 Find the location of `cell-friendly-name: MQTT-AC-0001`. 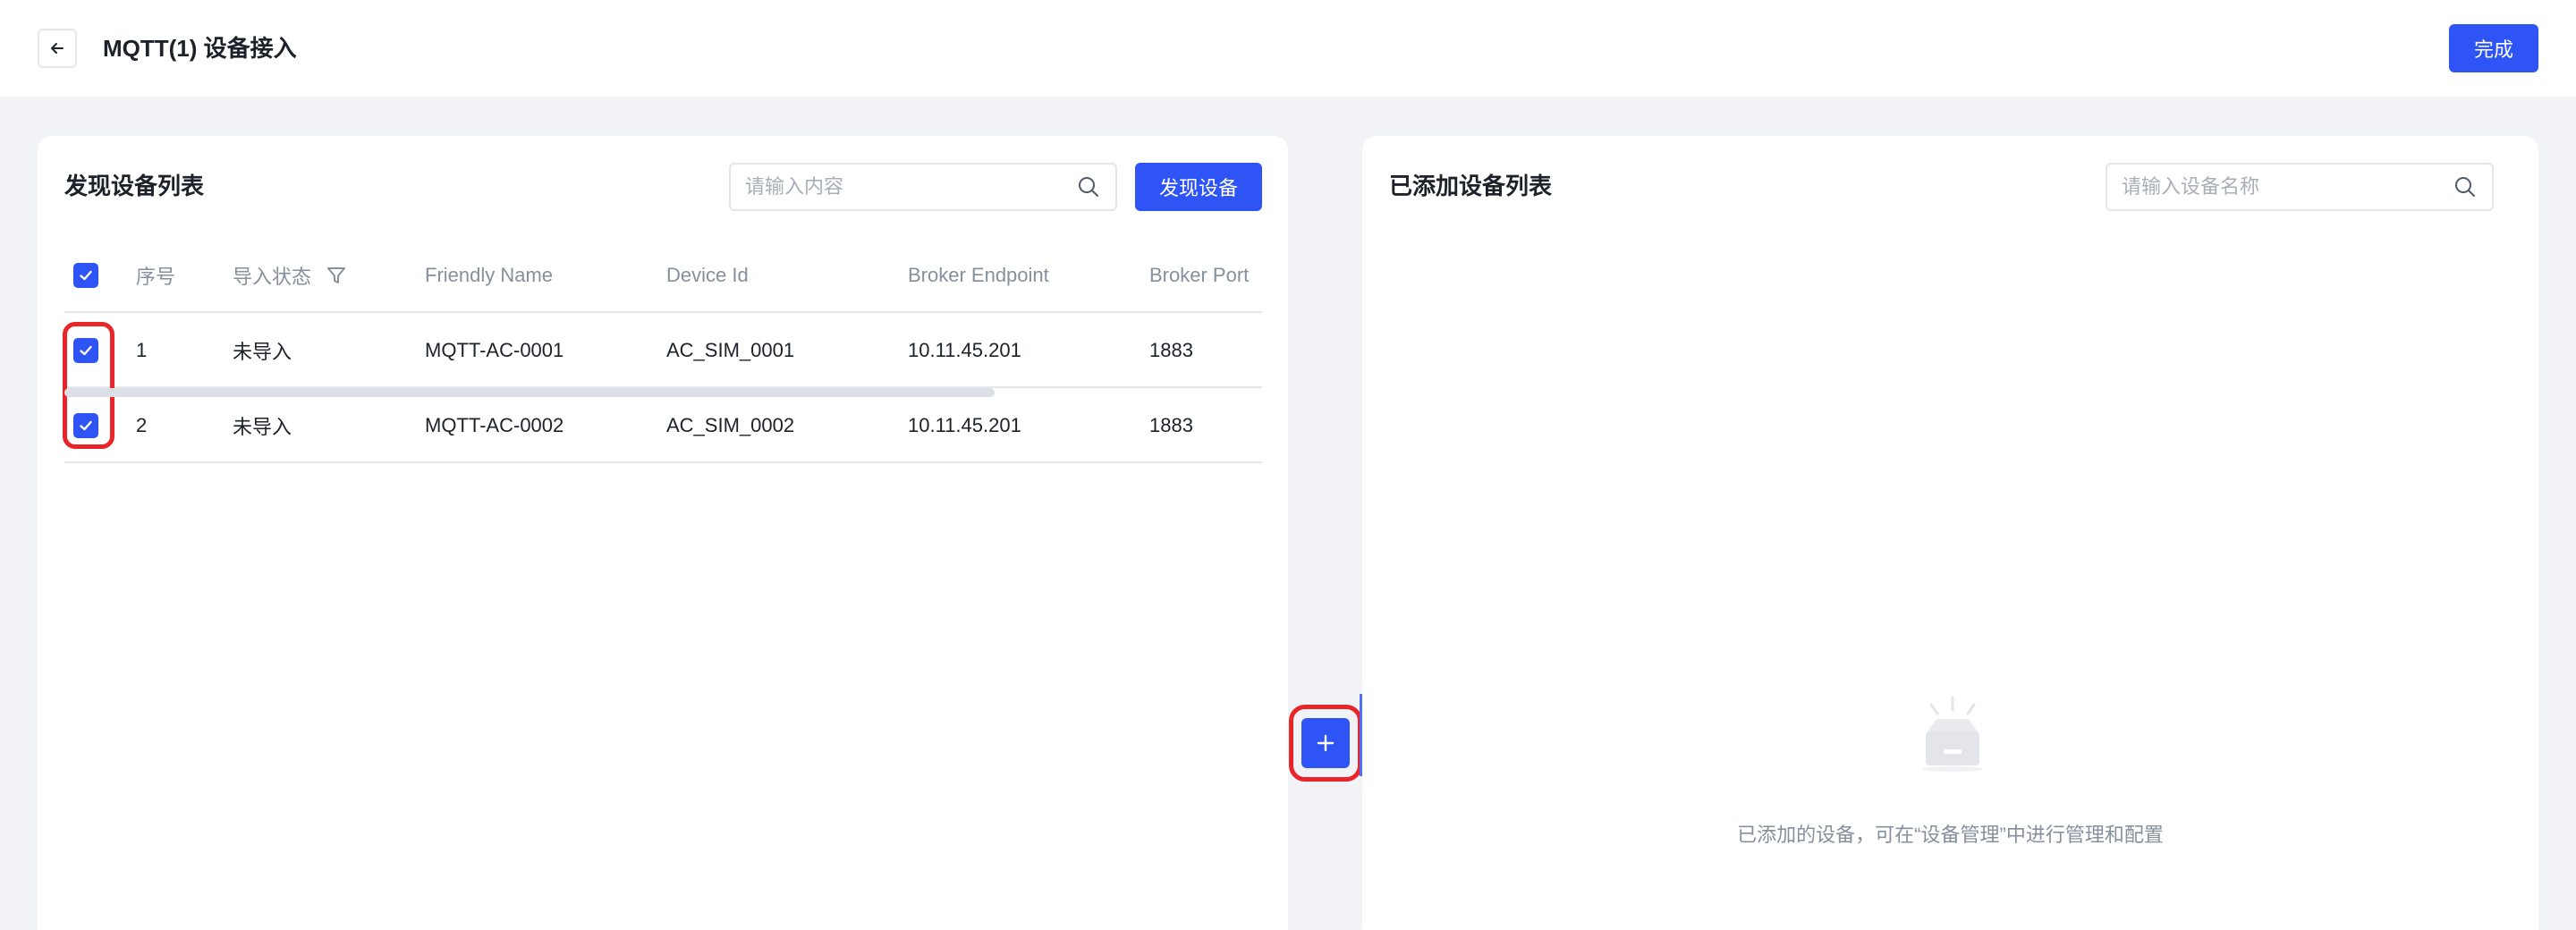

cell-friendly-name: MQTT-AC-0001 is located at coordinates (494, 350).